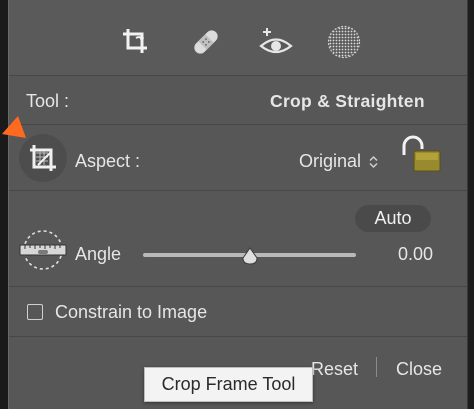  What do you see at coordinates (393, 218) in the screenshot?
I see `auto-straighten-button: Auto` at bounding box center [393, 218].